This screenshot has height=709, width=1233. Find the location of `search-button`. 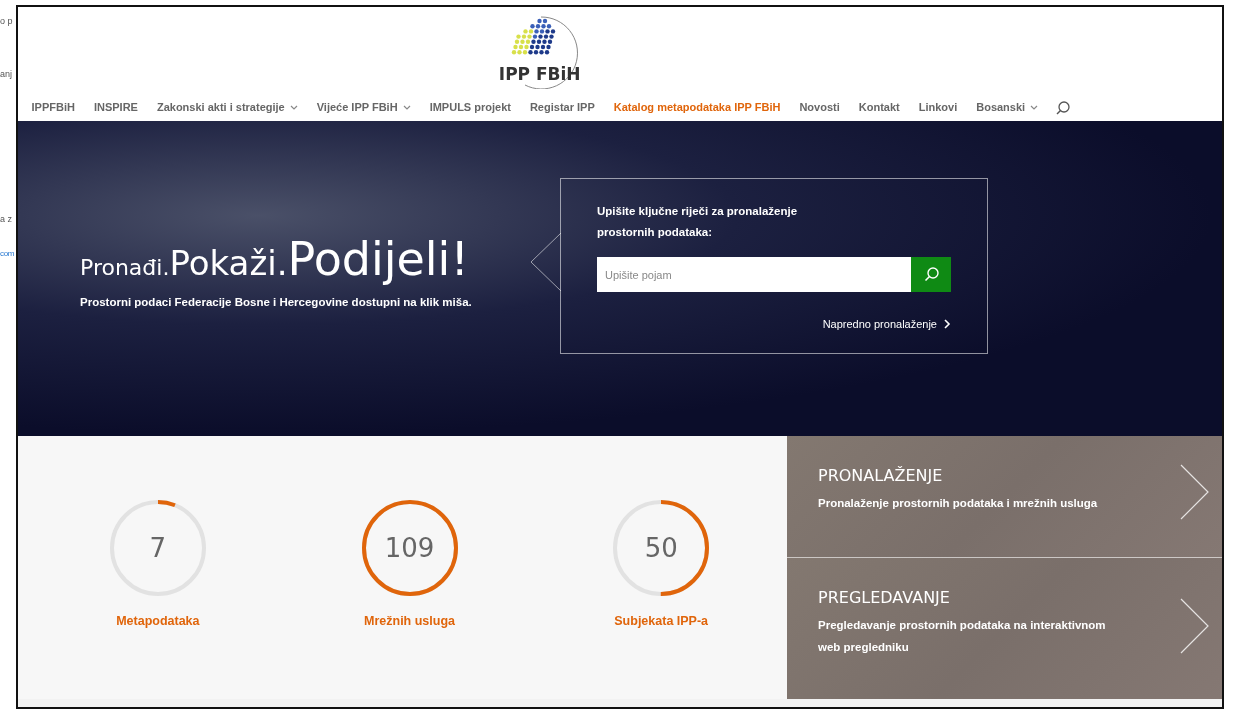

search-button is located at coordinates (931, 274).